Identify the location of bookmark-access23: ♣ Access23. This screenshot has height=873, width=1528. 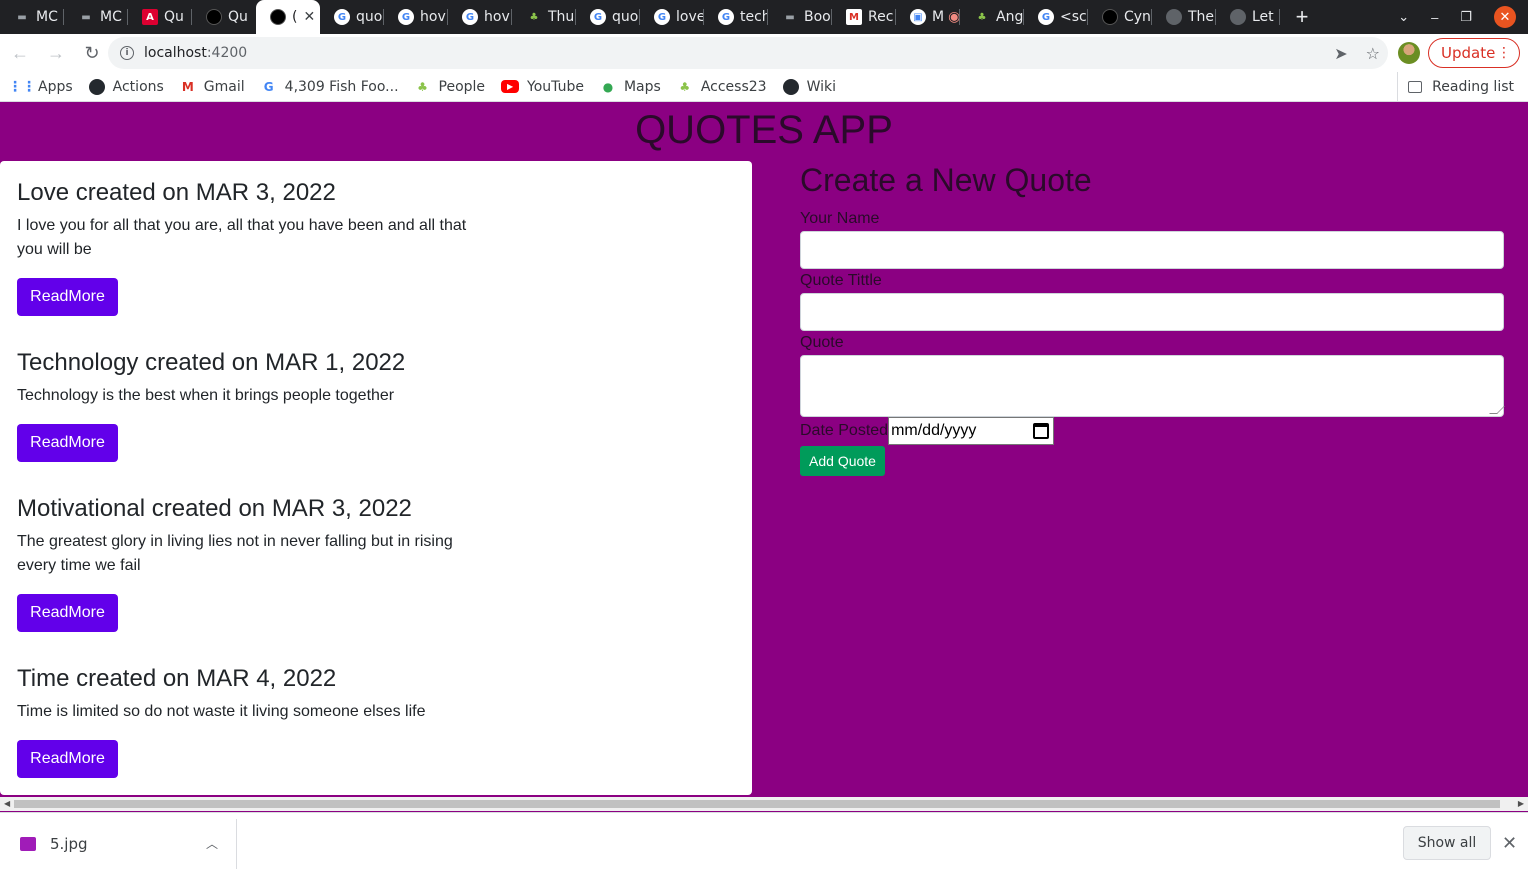
(721, 87).